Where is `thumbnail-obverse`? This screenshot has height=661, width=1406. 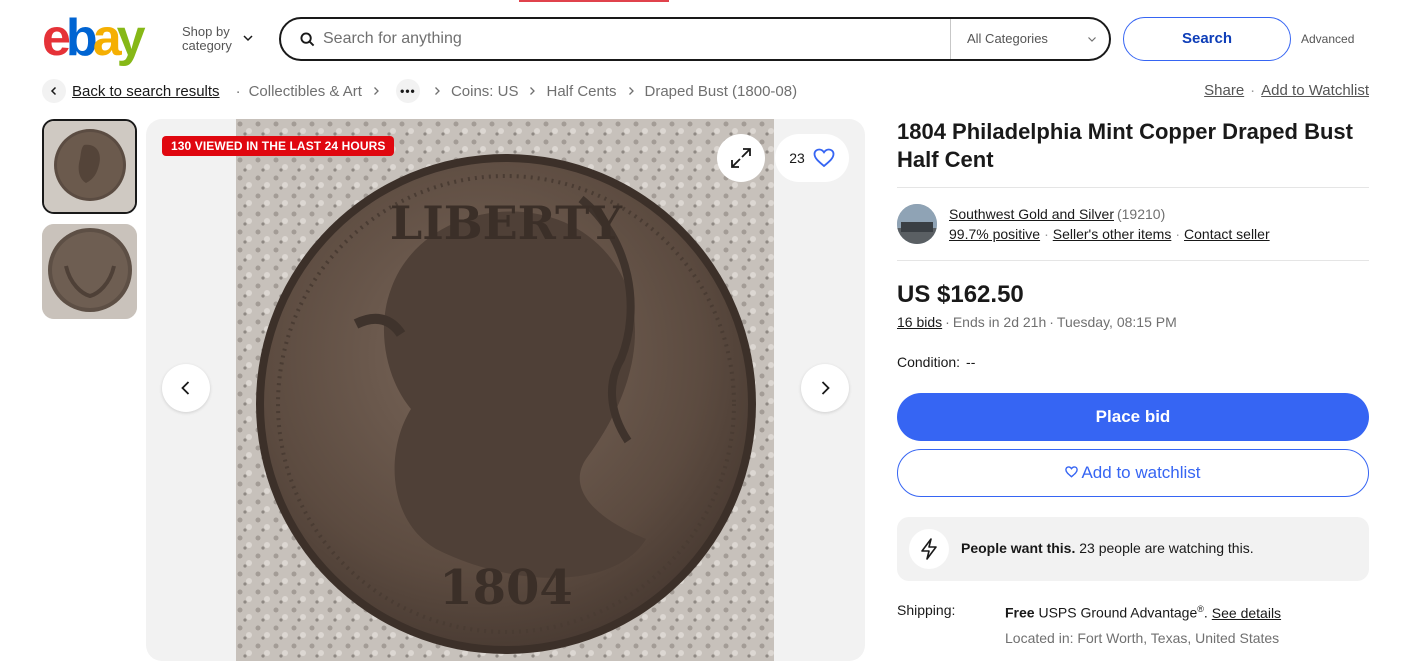
thumbnail-obverse is located at coordinates (89, 166).